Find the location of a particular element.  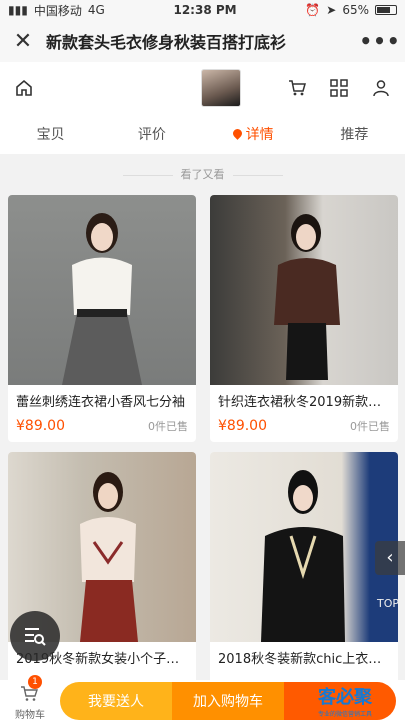

filter-list-icon is located at coordinates (35, 637).